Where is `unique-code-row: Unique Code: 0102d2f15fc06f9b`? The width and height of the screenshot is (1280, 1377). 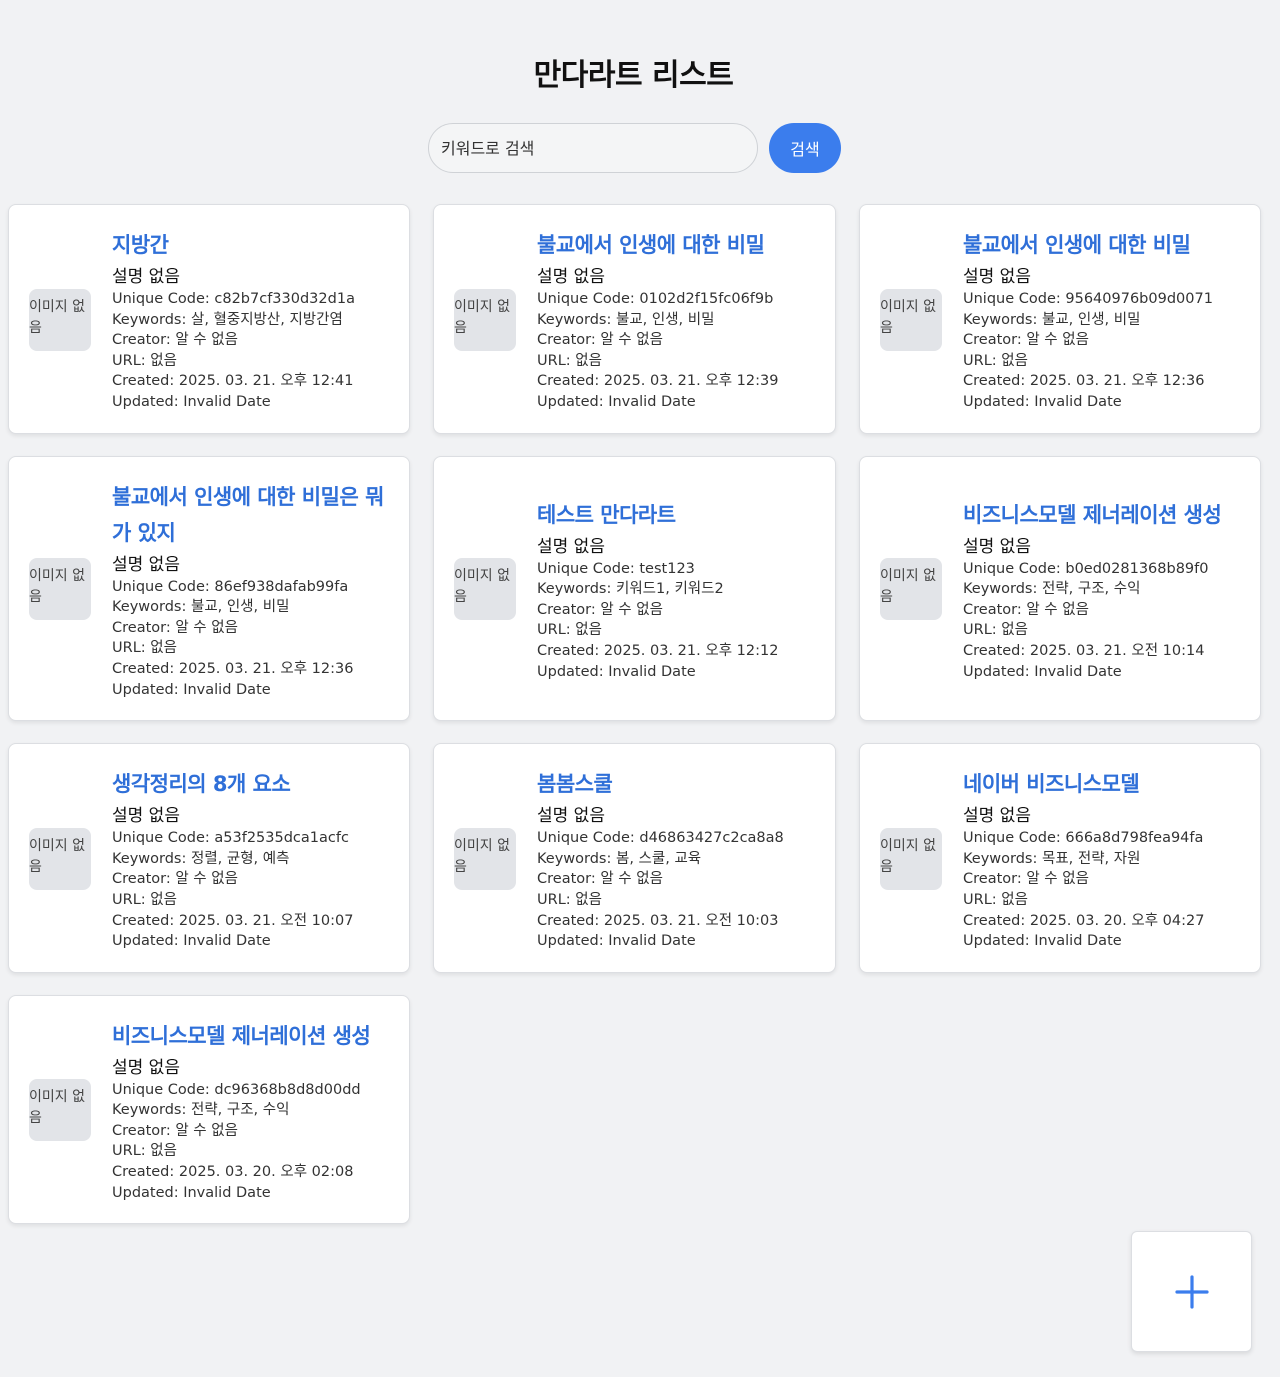 unique-code-row: Unique Code: 0102d2f15fc06f9b is located at coordinates (677, 299).